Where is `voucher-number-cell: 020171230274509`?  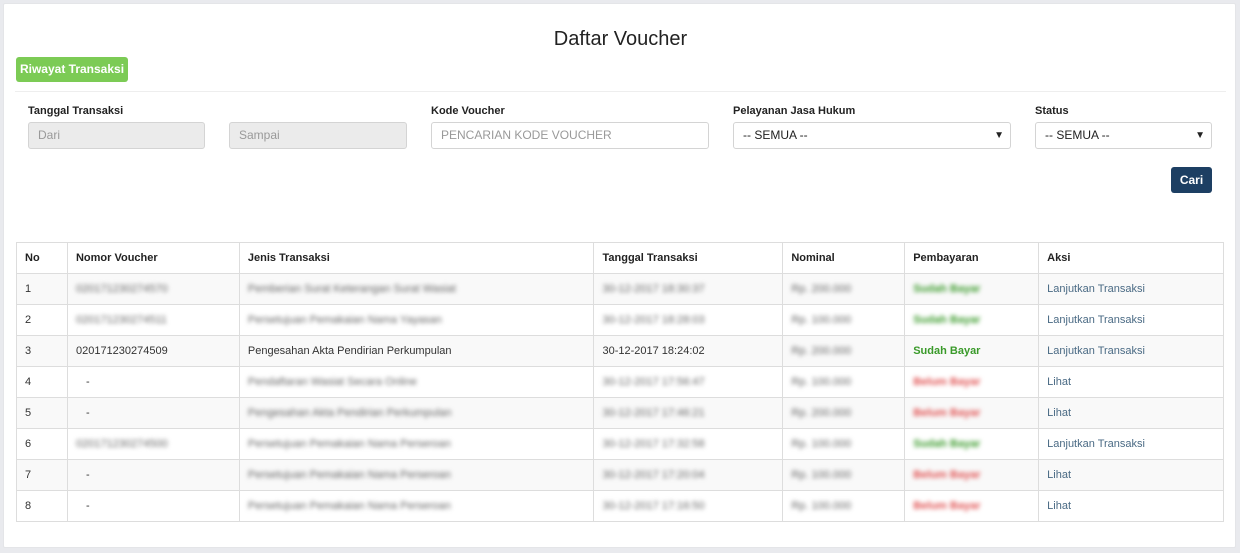 voucher-number-cell: 020171230274509 is located at coordinates (153, 351).